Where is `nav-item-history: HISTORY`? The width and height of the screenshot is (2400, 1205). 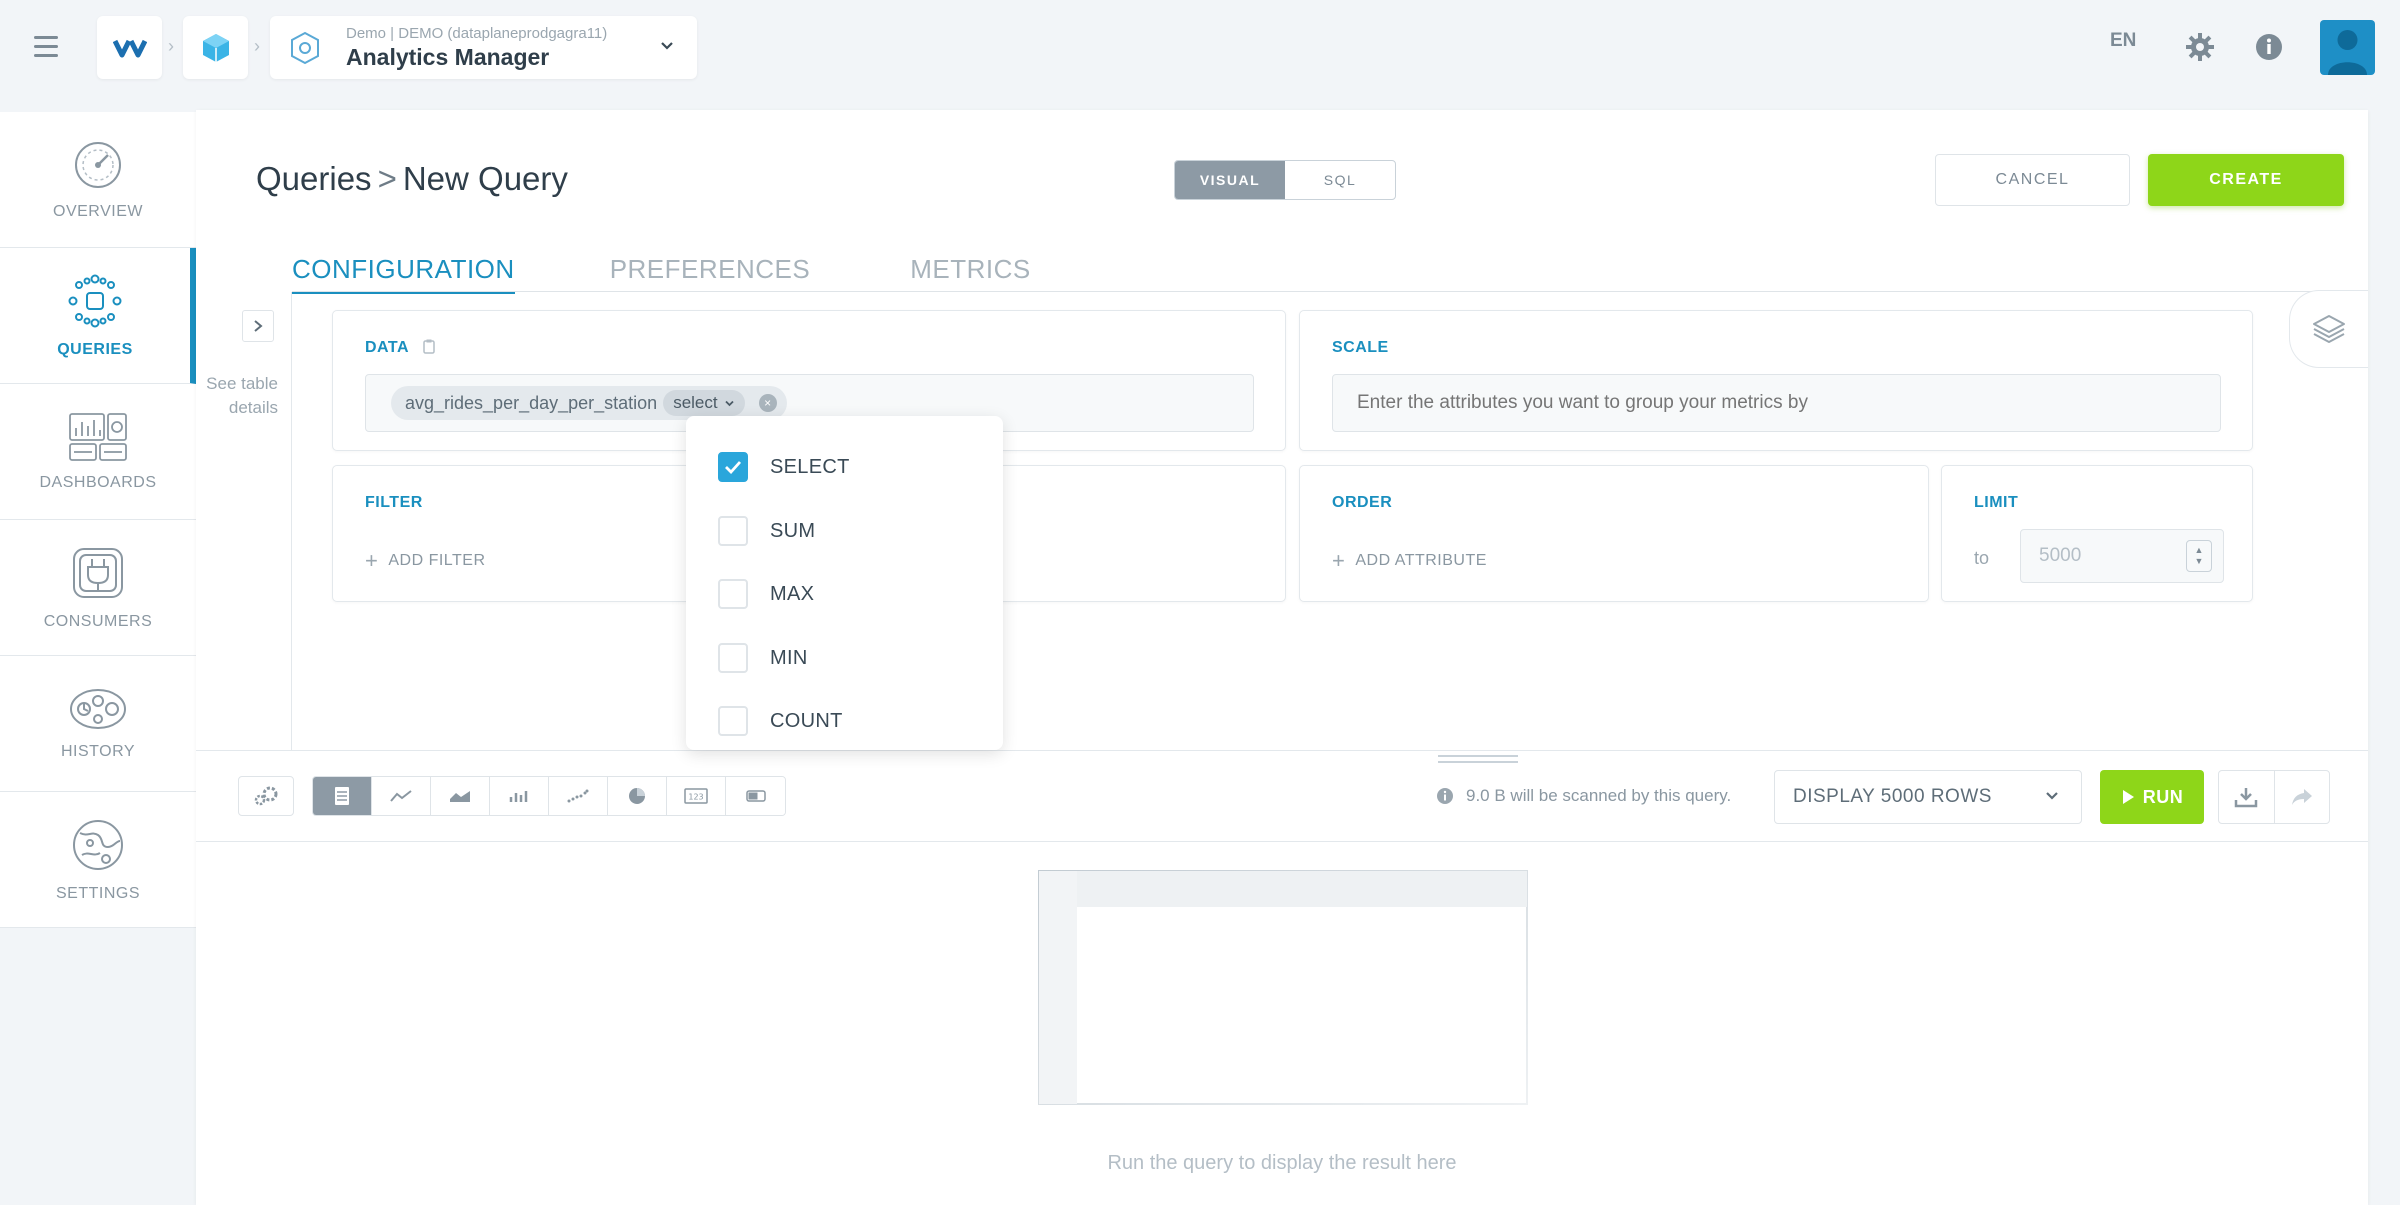
nav-item-history: HISTORY is located at coordinates (98, 724).